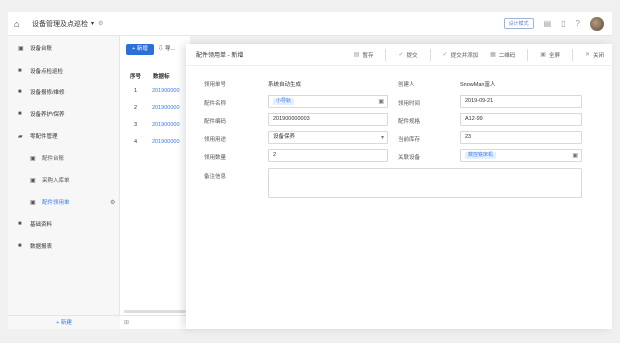  Describe the element at coordinates (543, 55) in the screenshot. I see `fullscreen-icon: ▣` at that location.